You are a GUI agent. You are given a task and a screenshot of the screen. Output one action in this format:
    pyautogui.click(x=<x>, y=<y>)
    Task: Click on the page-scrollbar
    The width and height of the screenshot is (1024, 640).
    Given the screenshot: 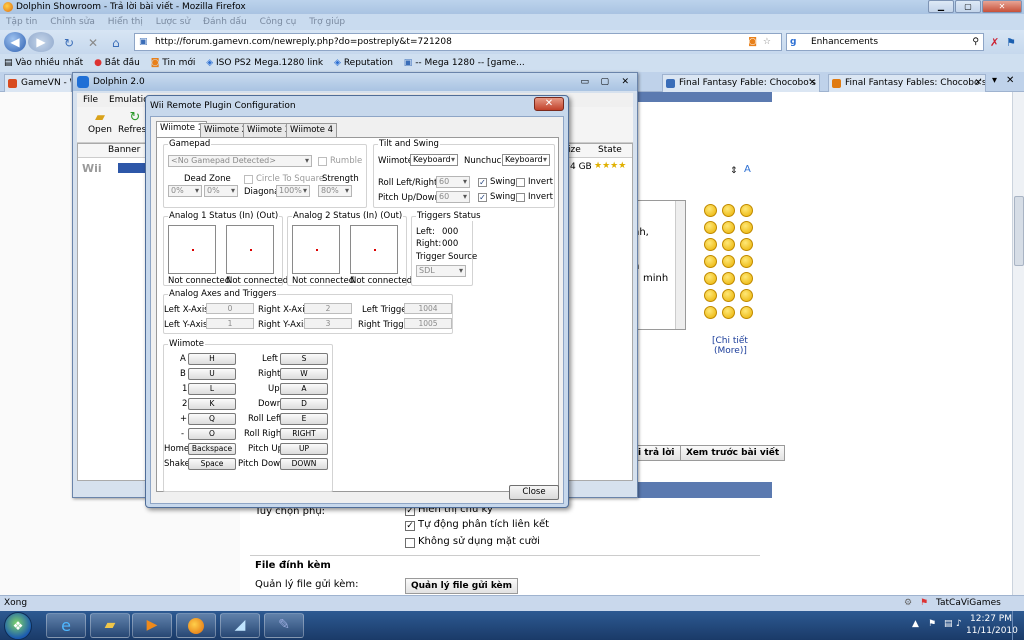 What is the action you would take?
    pyautogui.click(x=1018, y=343)
    